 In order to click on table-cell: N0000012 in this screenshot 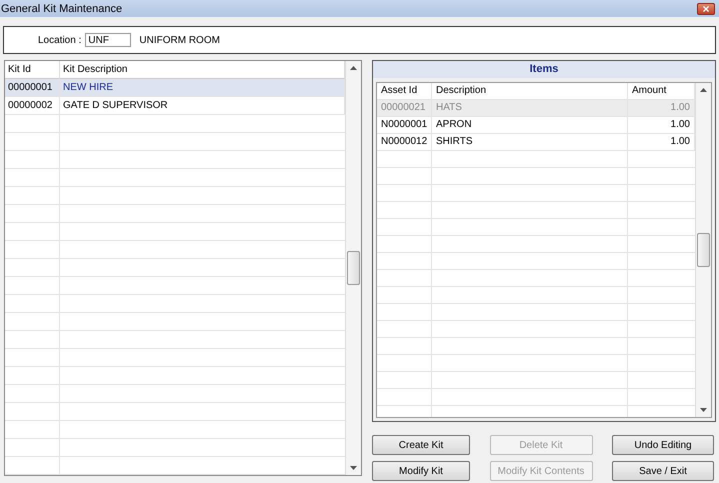, I will do `click(404, 142)`.